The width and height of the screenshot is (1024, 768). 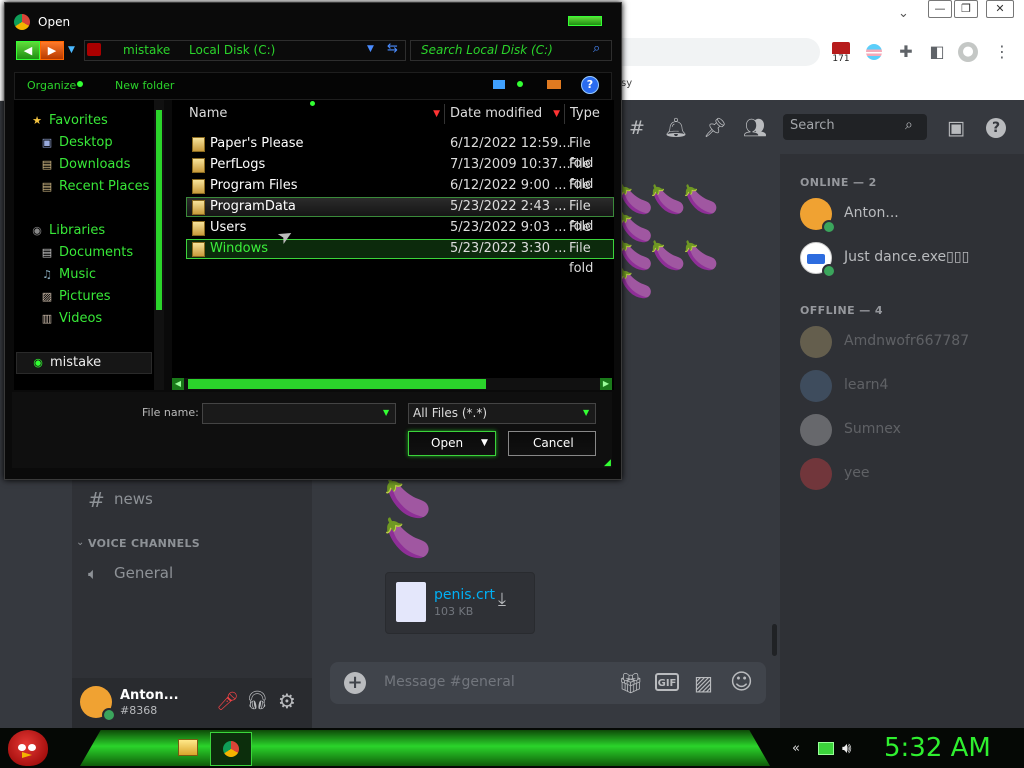 I want to click on nav-desktop: ▣ Desktop, so click(x=76, y=143).